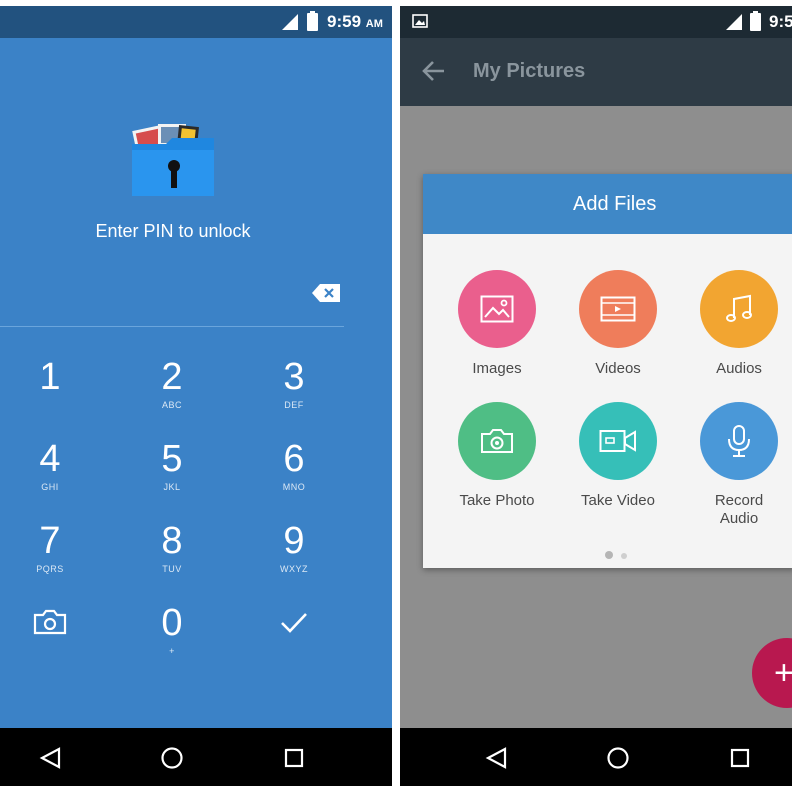 The image size is (792, 792). I want to click on status-time: 9:5, so click(780, 21).